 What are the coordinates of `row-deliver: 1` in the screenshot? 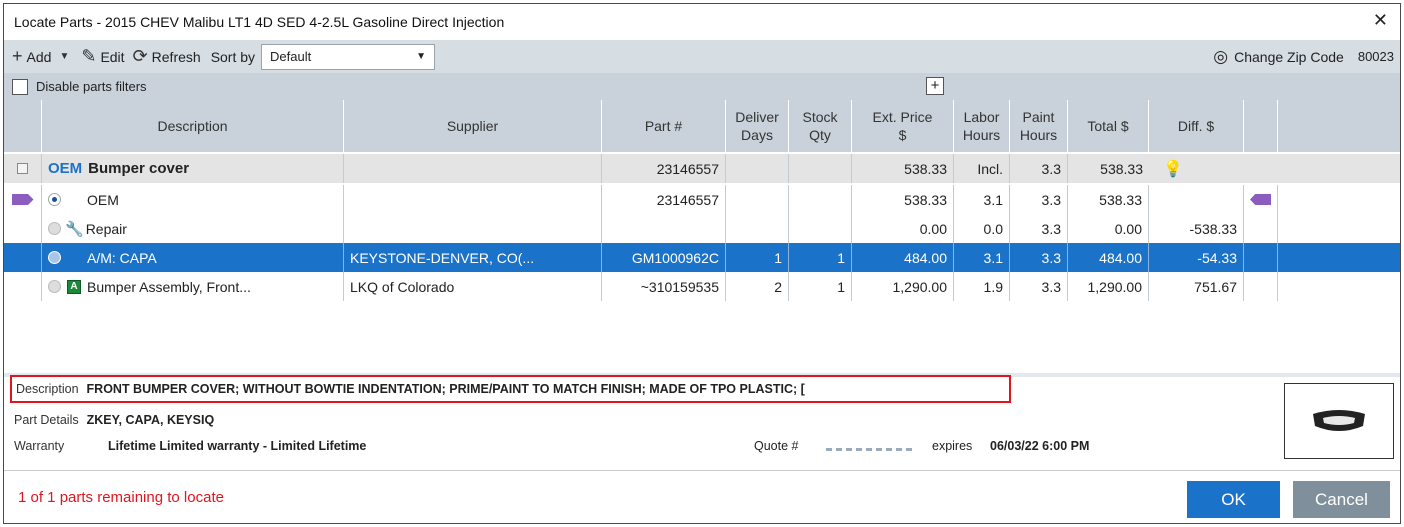 It's located at (757, 257).